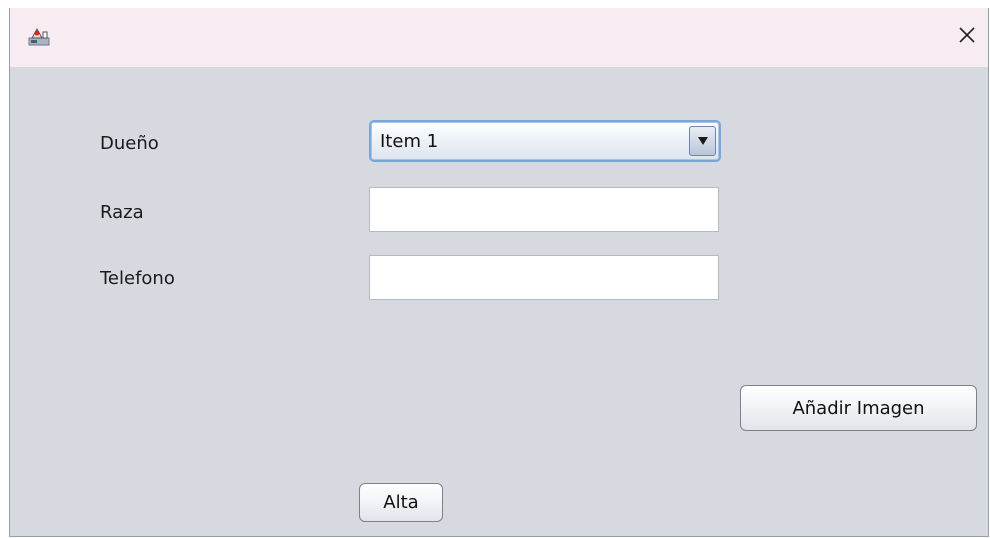  What do you see at coordinates (39, 36) in the screenshot?
I see `java-duke-icon` at bounding box center [39, 36].